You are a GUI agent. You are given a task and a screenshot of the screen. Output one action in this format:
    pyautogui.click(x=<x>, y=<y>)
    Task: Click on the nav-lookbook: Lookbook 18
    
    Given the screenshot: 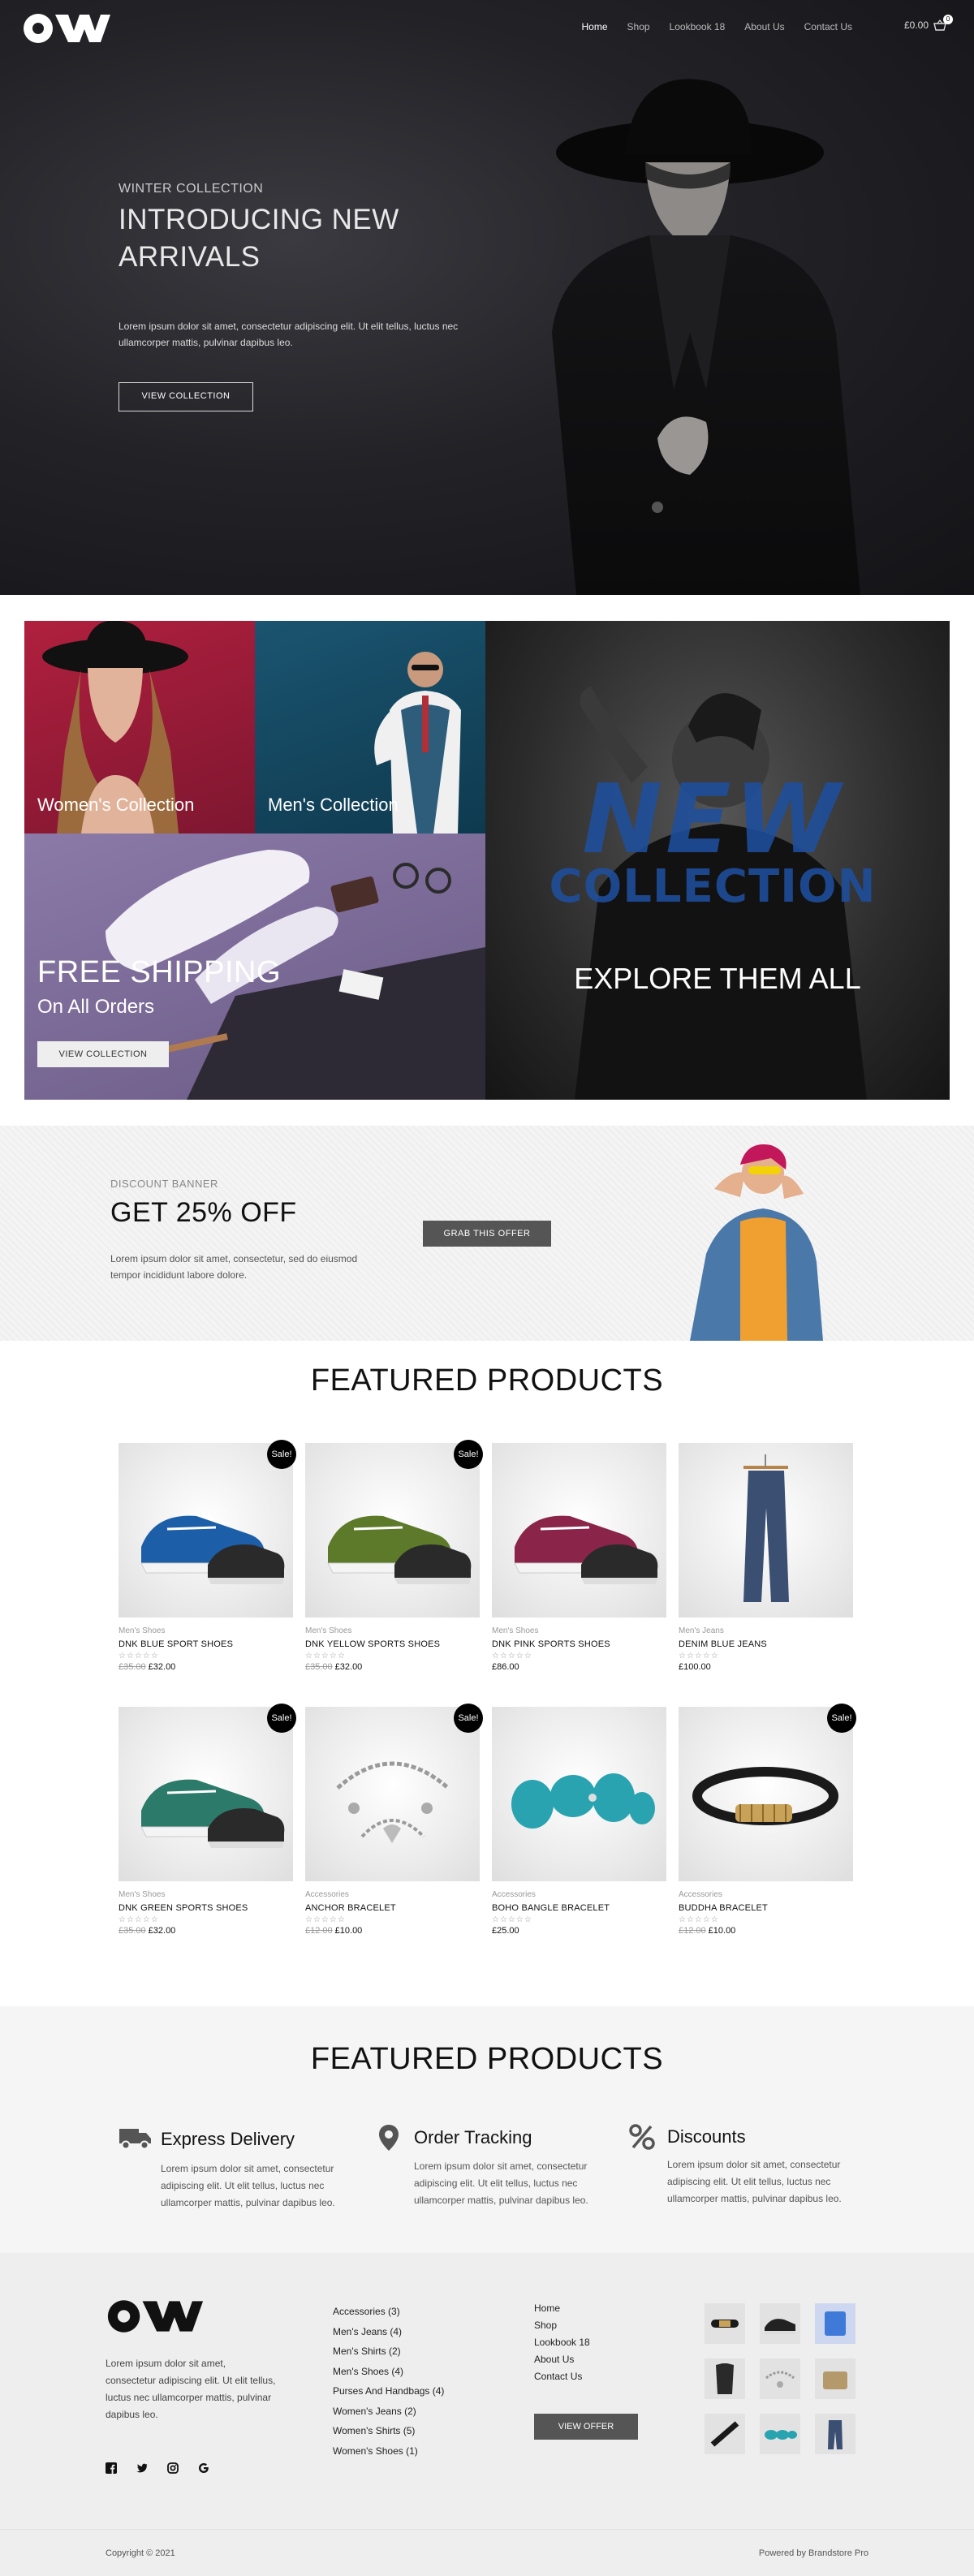 What is the action you would take?
    pyautogui.click(x=698, y=27)
    